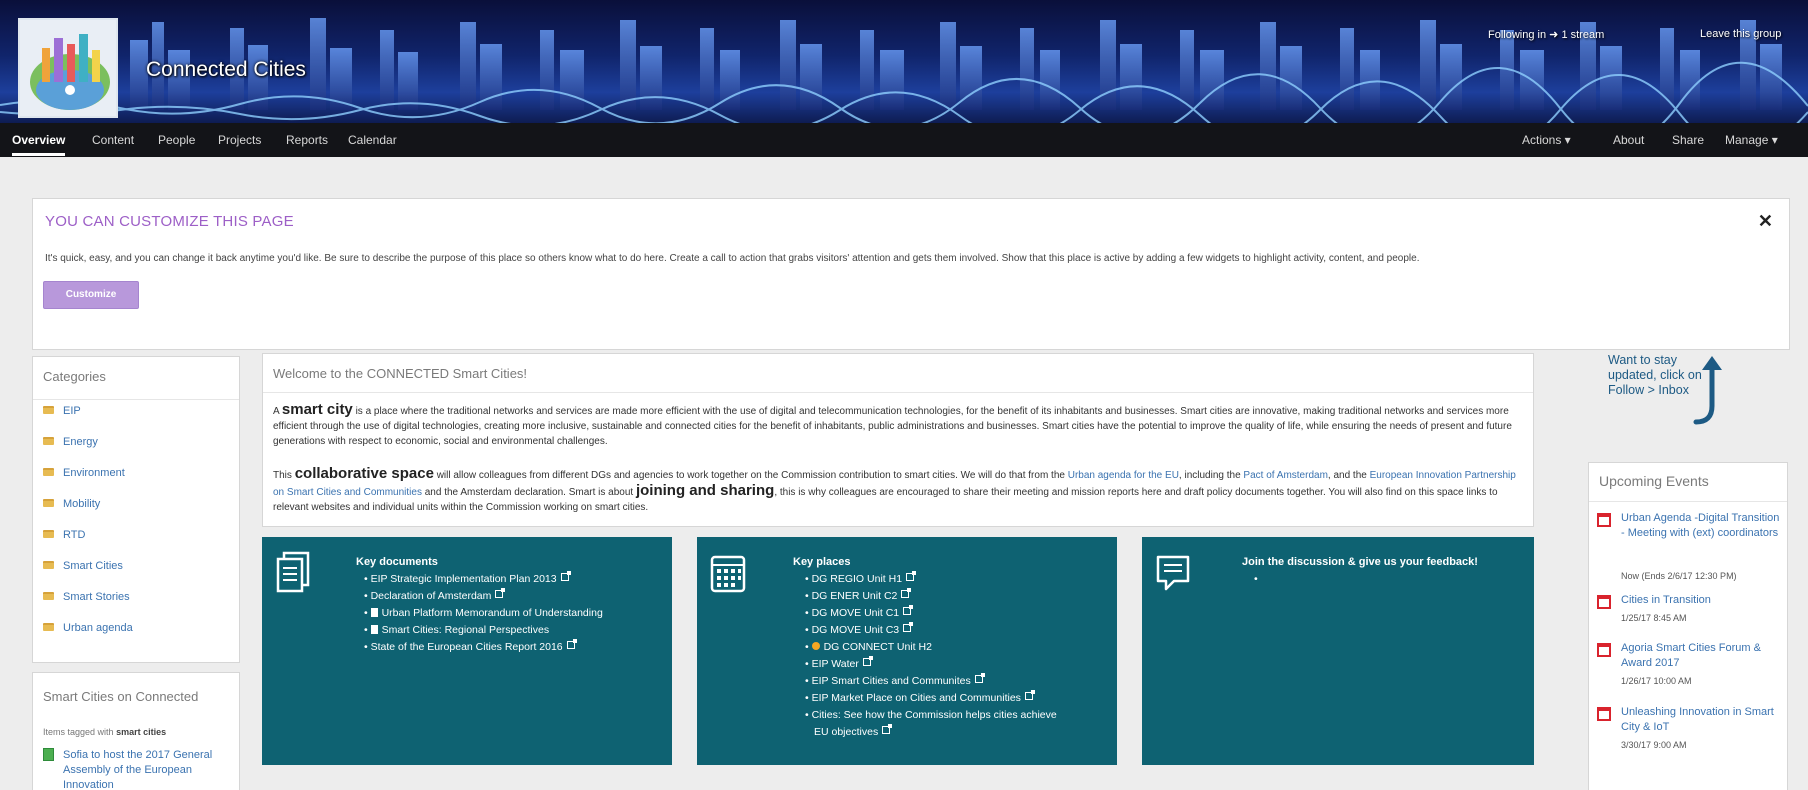 This screenshot has width=1808, height=790. Describe the element at coordinates (397, 562) in the screenshot. I see `key-documents-title: Key documents` at that location.